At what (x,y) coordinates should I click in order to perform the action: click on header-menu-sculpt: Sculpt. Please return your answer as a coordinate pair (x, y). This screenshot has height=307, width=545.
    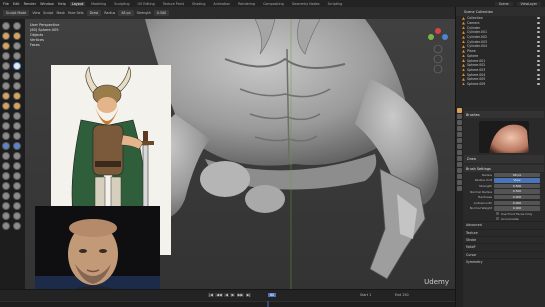
    Looking at the image, I should click on (48, 13).